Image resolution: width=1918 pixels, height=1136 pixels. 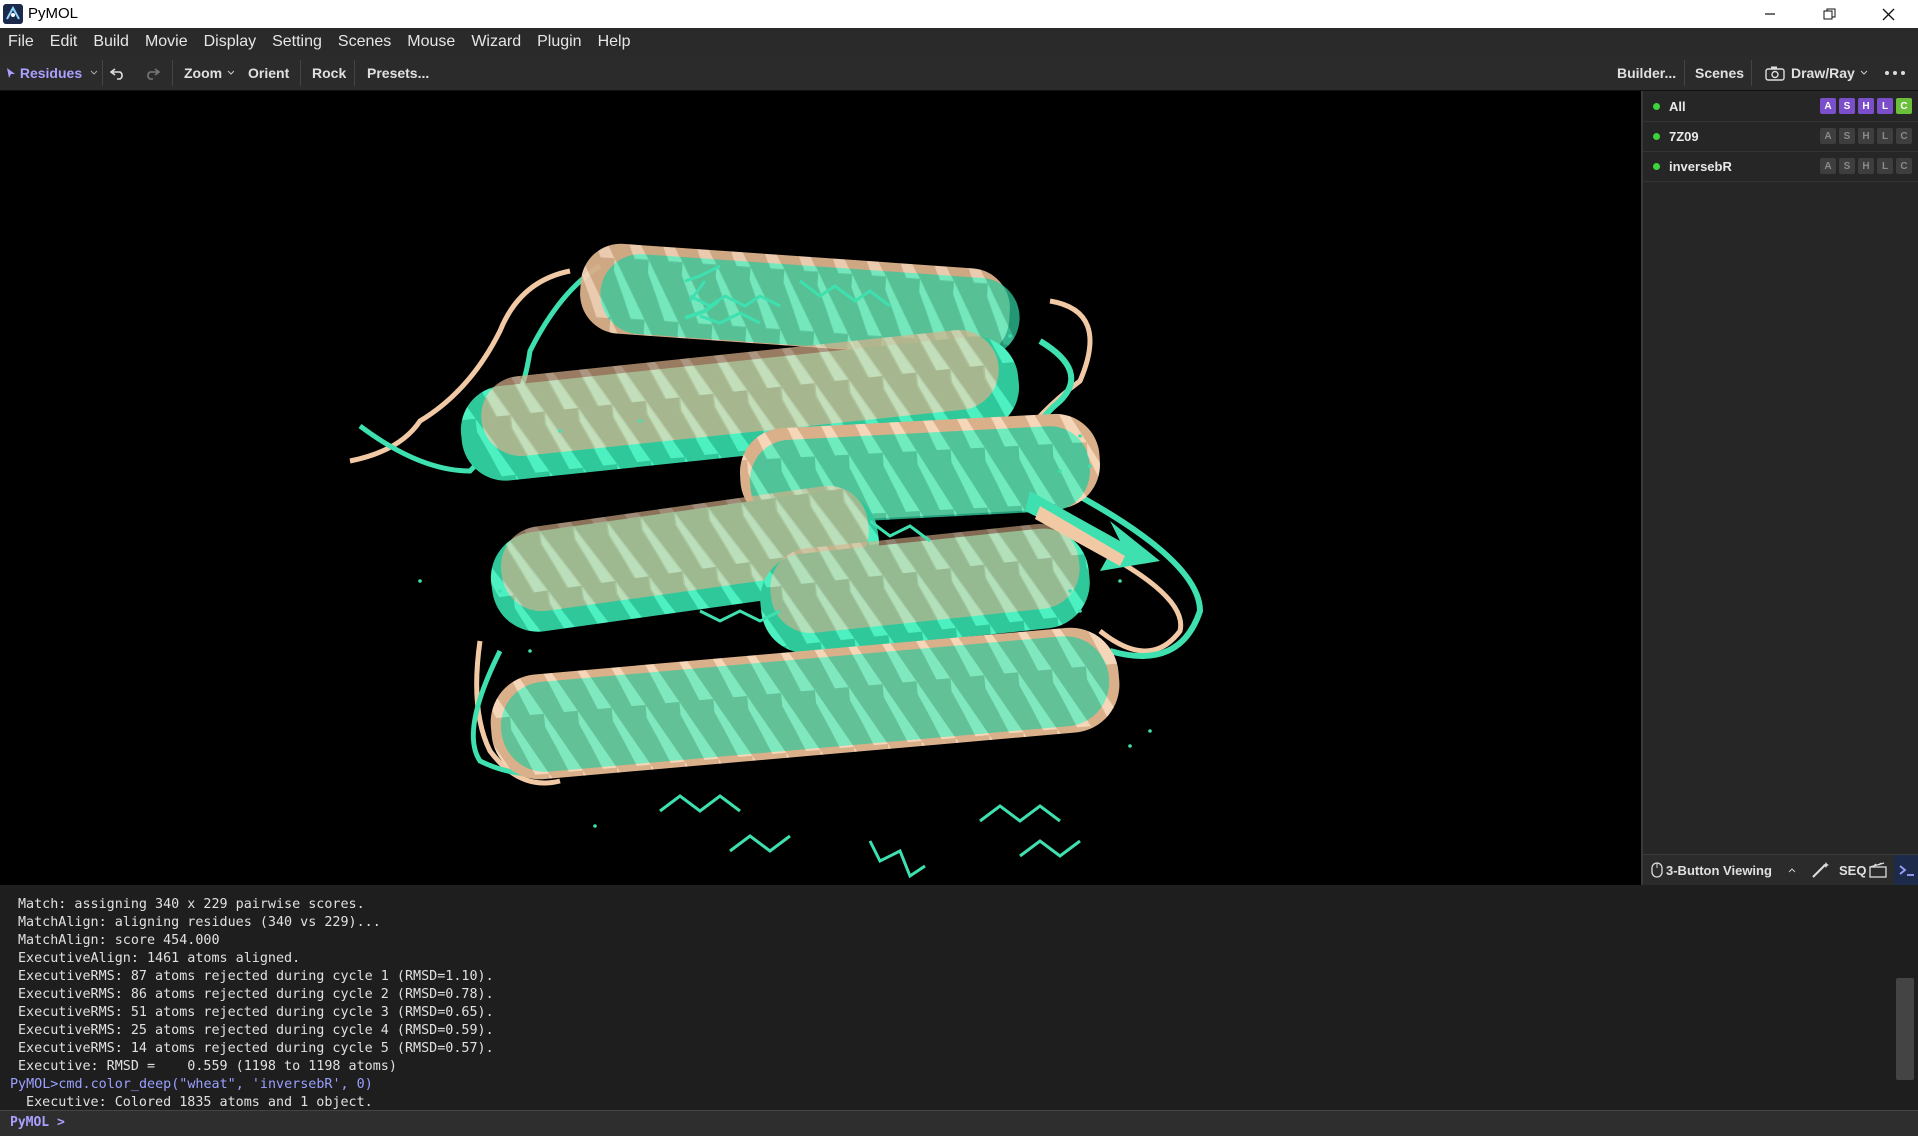 I want to click on magic-wand-icon, so click(x=1820, y=870).